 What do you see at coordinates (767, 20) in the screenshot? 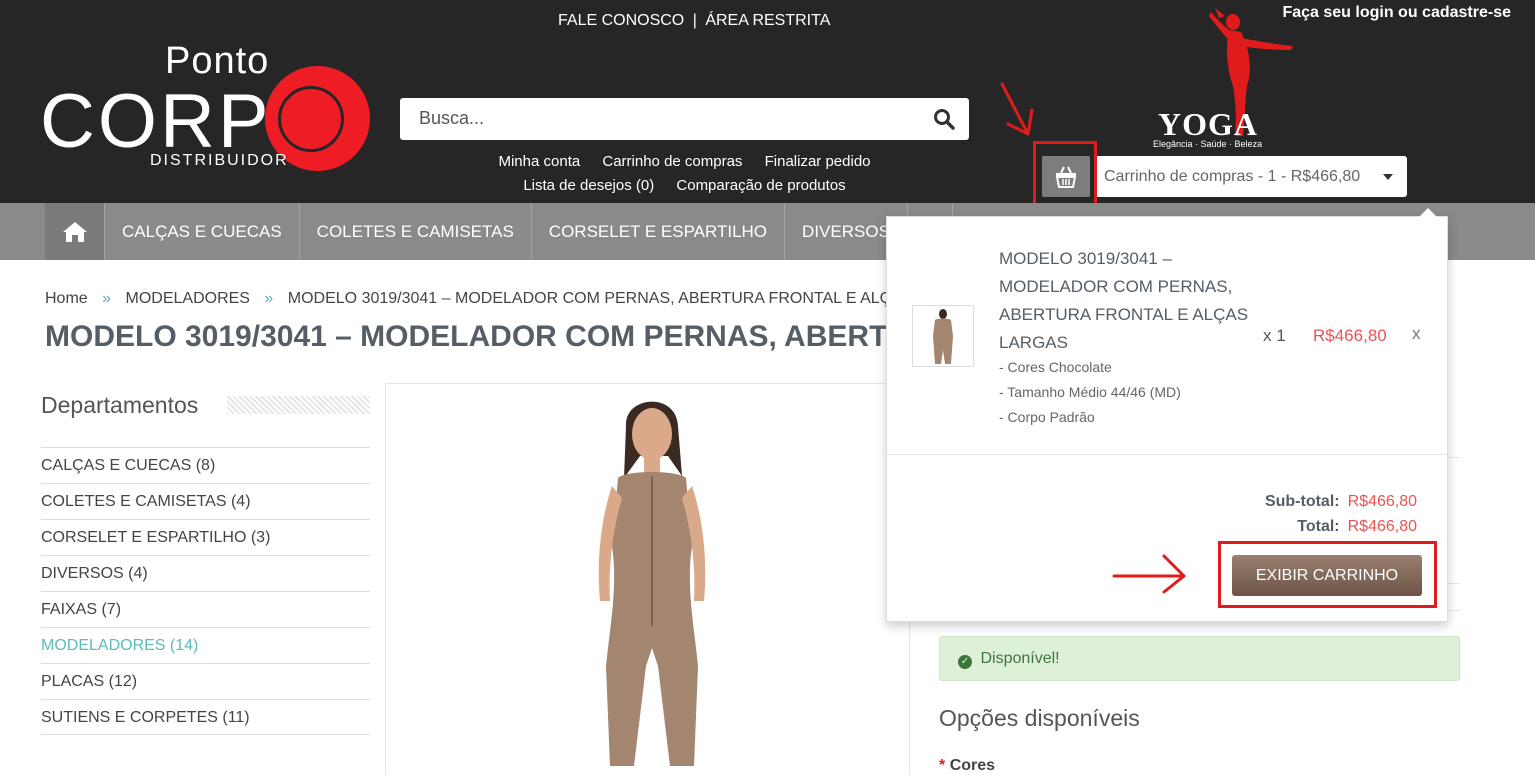
I see `restricted-area-link: ÁREA RESTRITA` at bounding box center [767, 20].